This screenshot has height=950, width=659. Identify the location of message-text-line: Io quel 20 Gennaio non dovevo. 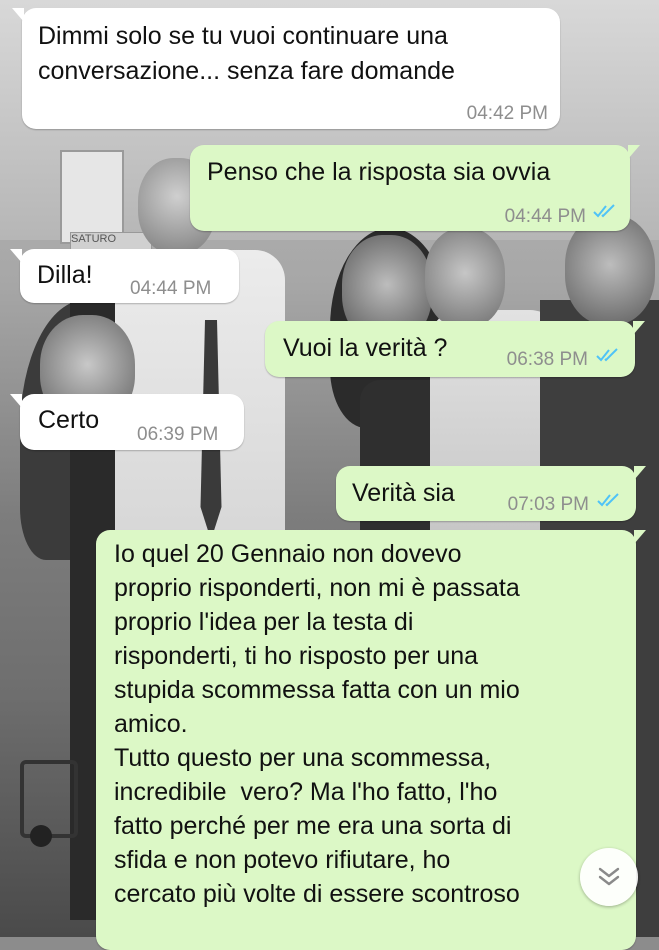
(288, 554).